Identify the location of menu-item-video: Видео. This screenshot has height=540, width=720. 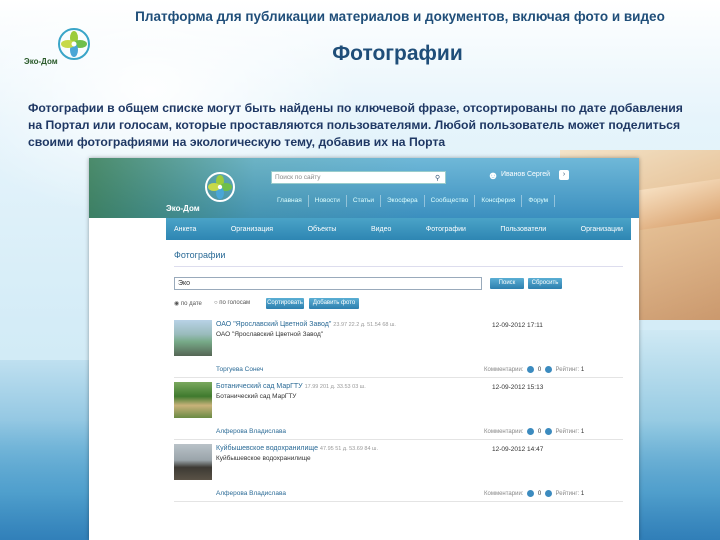
(381, 229).